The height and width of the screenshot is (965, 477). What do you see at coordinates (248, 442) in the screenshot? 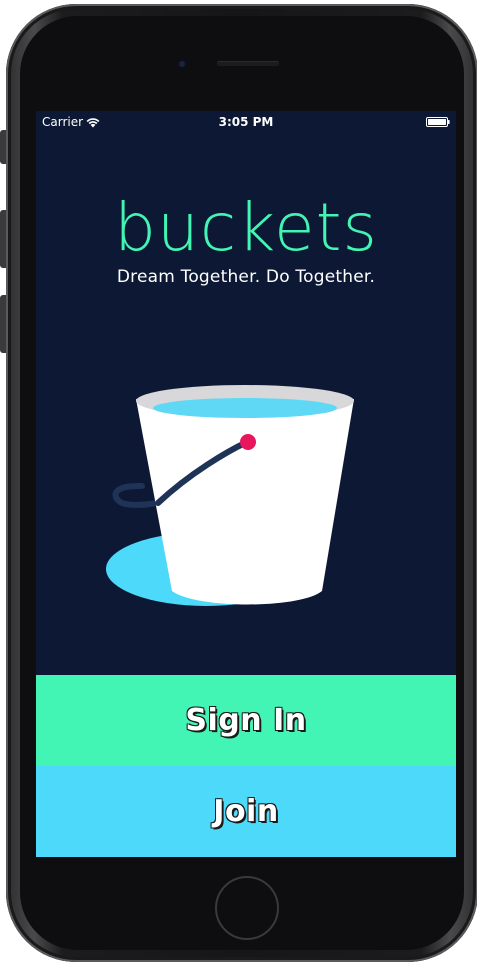
I see `handle-knob` at bounding box center [248, 442].